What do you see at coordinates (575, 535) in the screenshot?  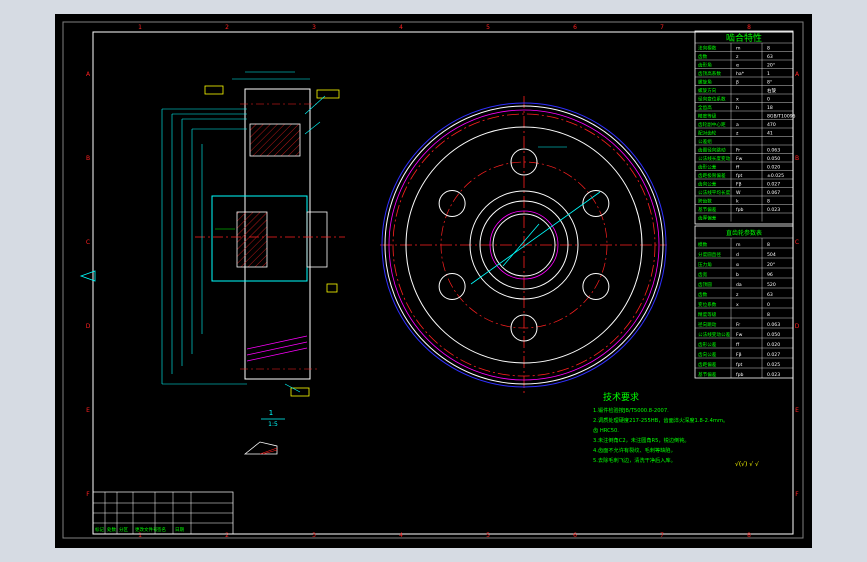 I see `zone-number-bottom: 6` at bounding box center [575, 535].